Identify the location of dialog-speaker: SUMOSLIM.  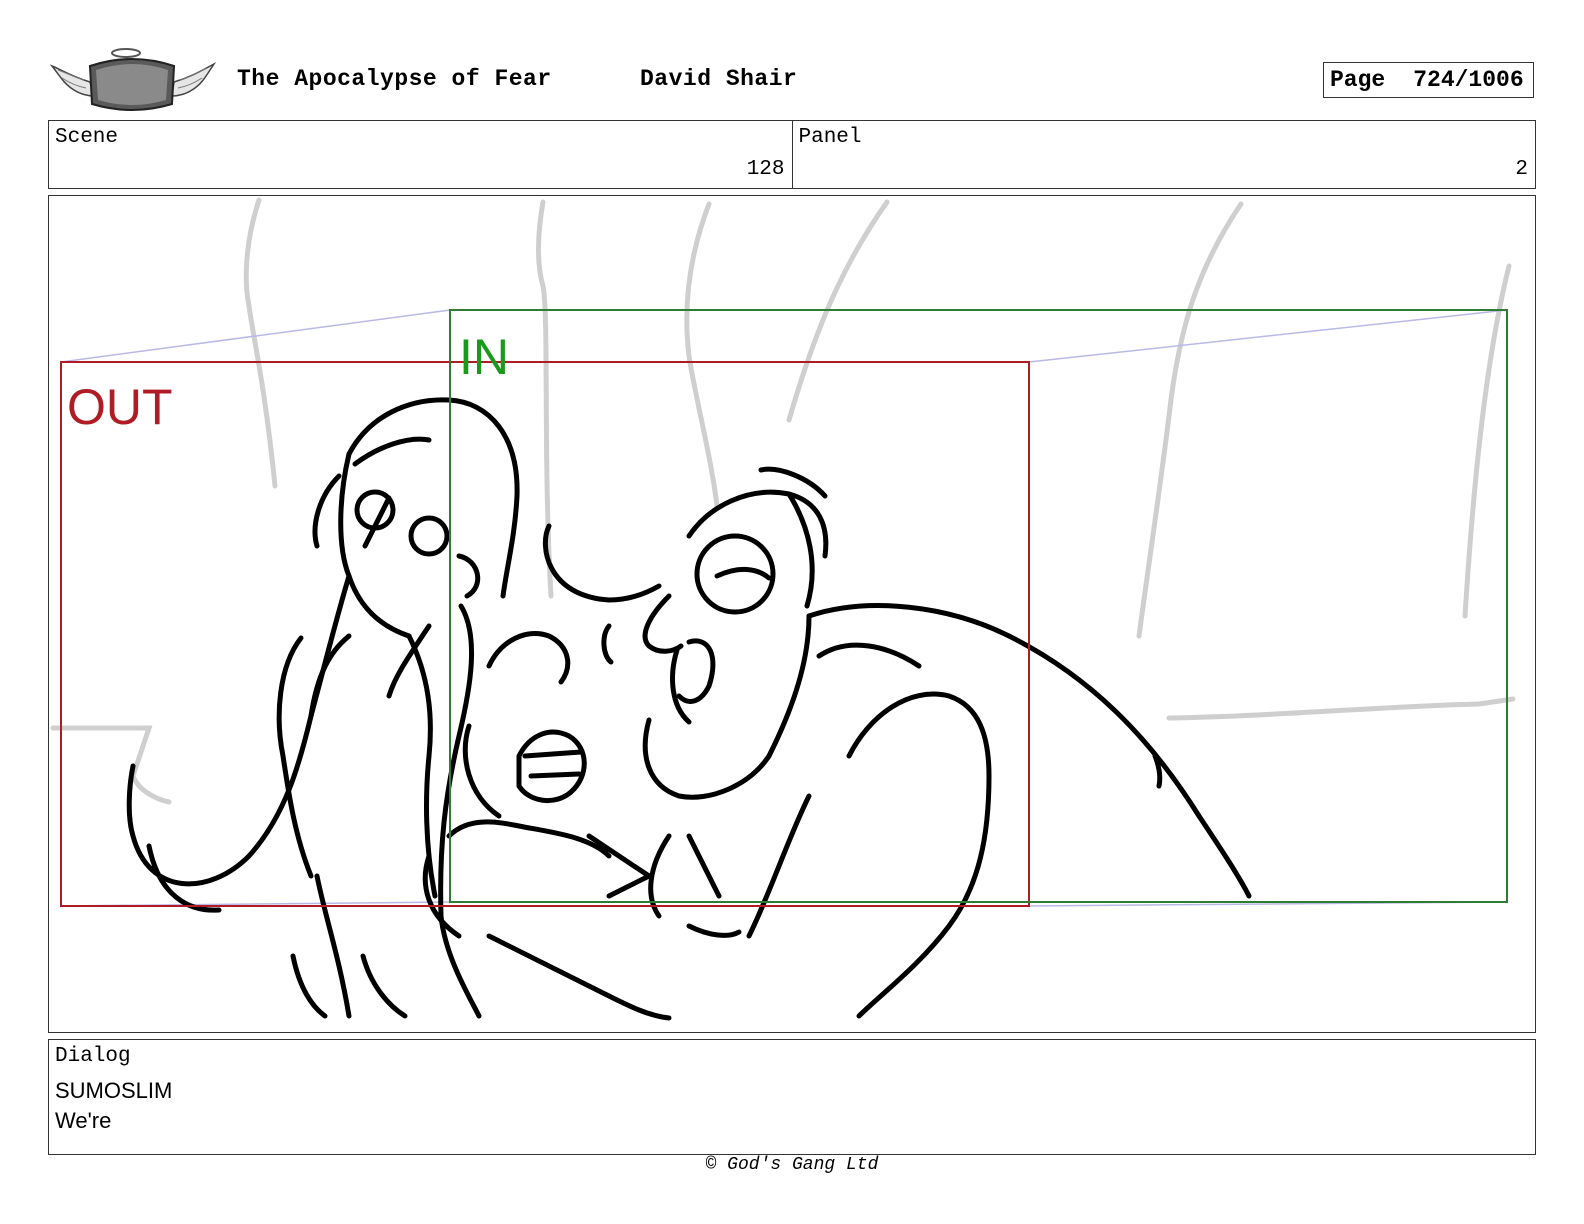
(114, 1090).